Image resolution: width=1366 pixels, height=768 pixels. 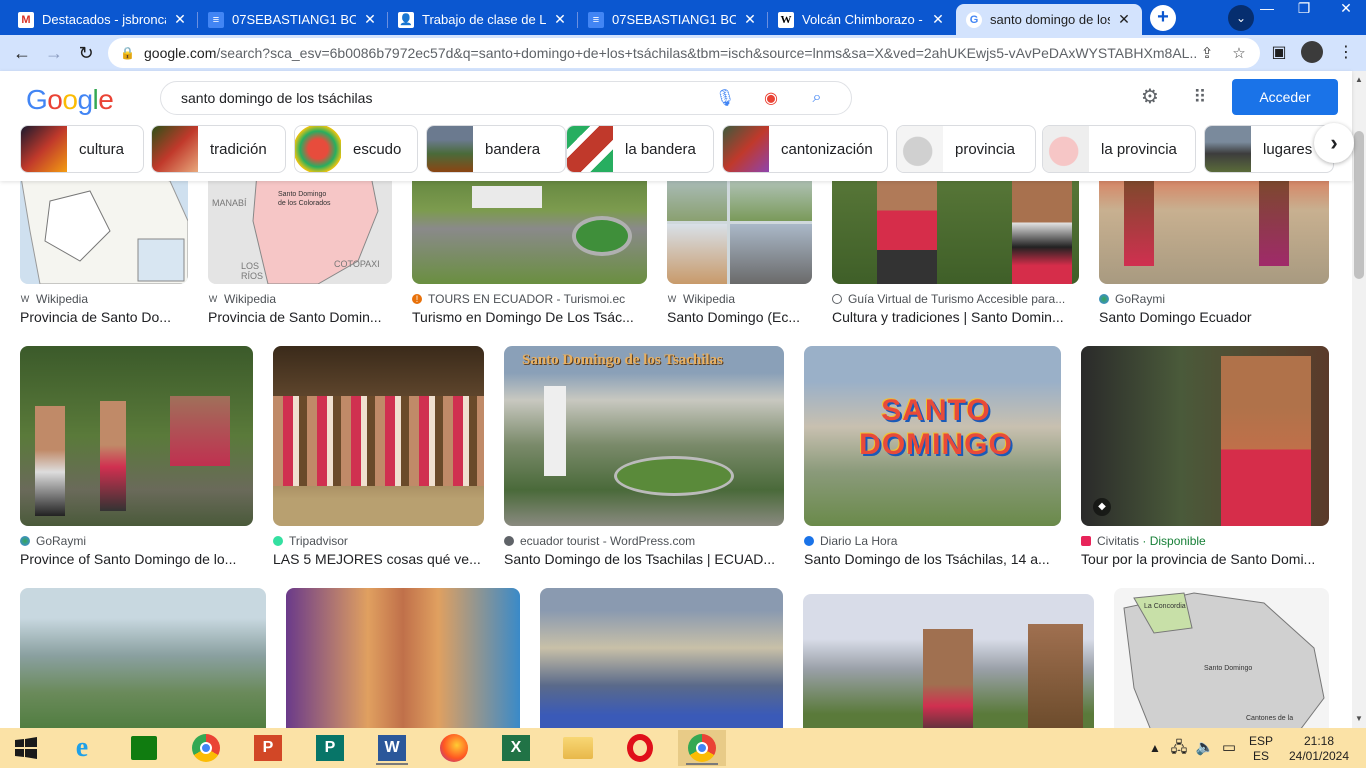 What do you see at coordinates (82, 748) in the screenshot?
I see `internet-explorer-icon: e` at bounding box center [82, 748].